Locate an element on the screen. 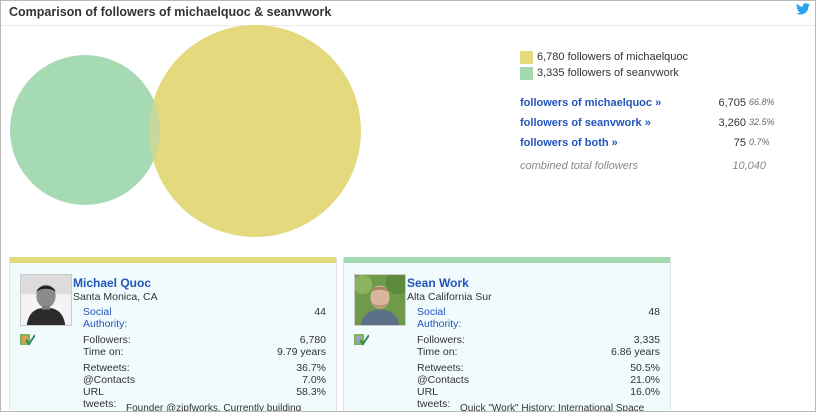 The width and height of the screenshot is (816, 412). legend-label: 6,780 followers of michaelquoc is located at coordinates (613, 57).